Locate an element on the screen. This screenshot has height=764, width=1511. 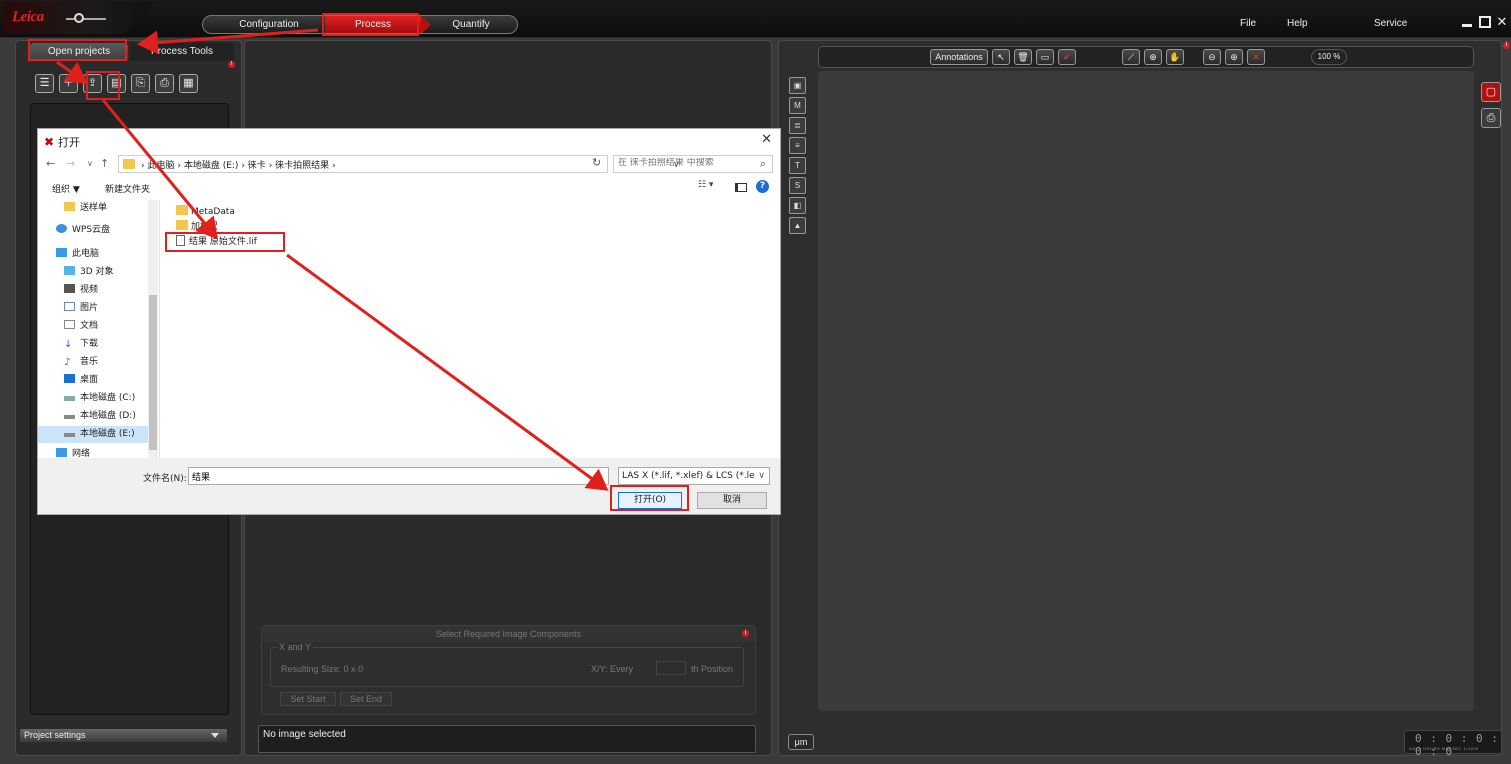
open-project-icon: ⇪ is located at coordinates (92, 83).